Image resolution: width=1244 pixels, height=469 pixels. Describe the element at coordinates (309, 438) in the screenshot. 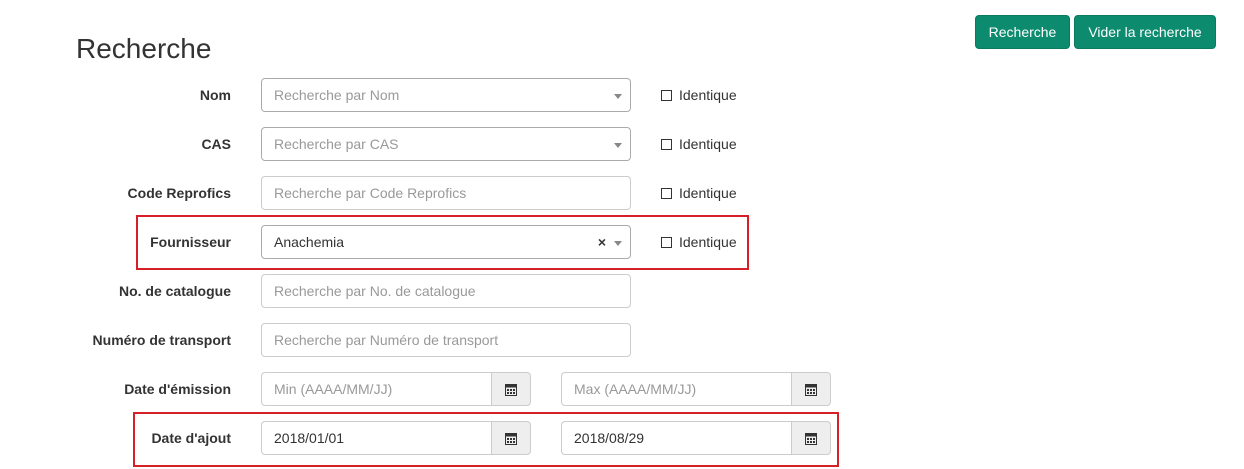

I see `ajout-min-value: 2018/01/01` at that location.